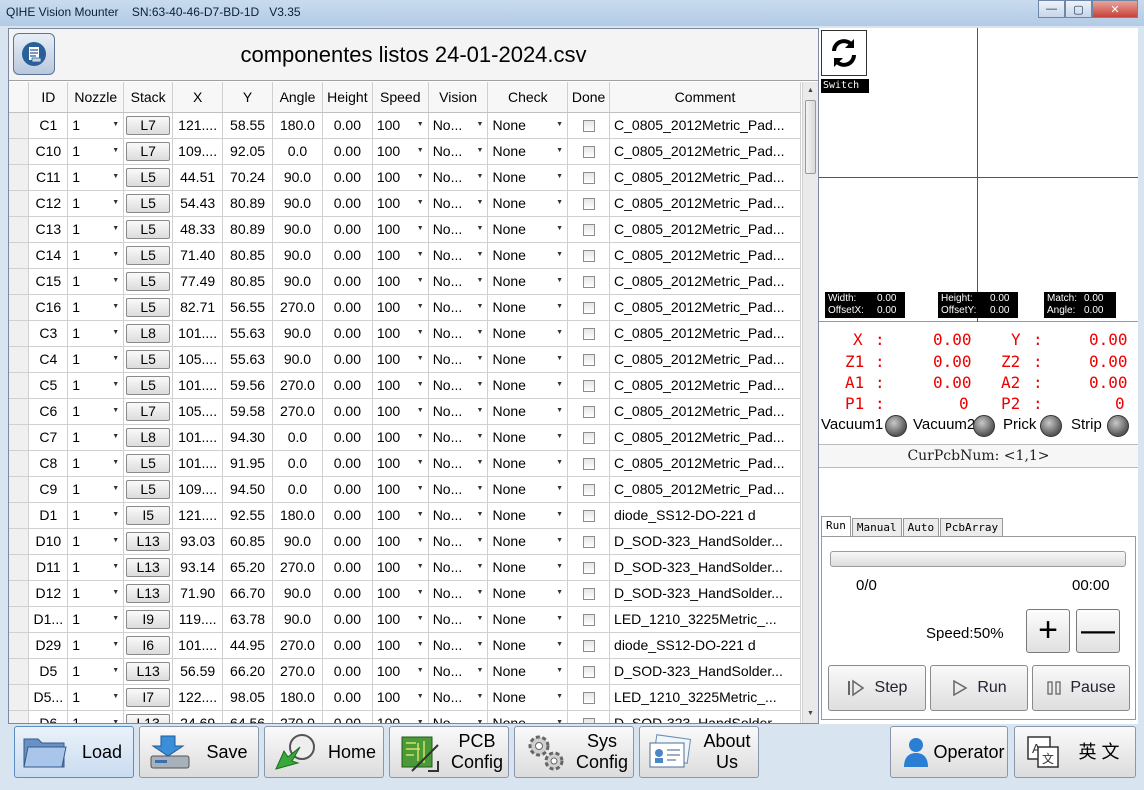 This screenshot has width=1144, height=790. What do you see at coordinates (48, 567) in the screenshot?
I see `cell-id: D11` at bounding box center [48, 567].